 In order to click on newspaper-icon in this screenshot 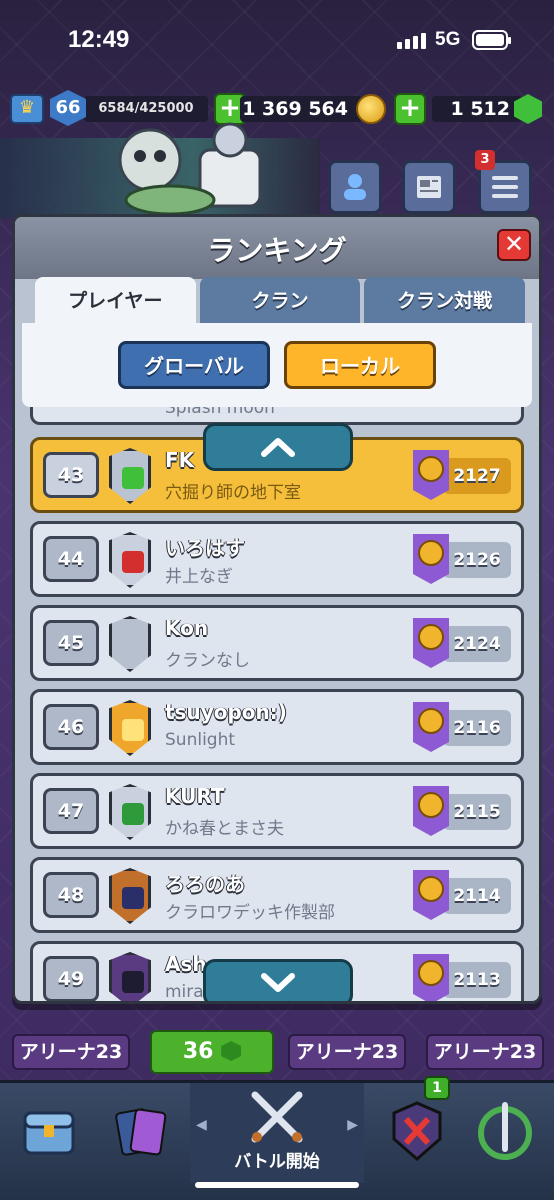, I will do `click(429, 187)`.